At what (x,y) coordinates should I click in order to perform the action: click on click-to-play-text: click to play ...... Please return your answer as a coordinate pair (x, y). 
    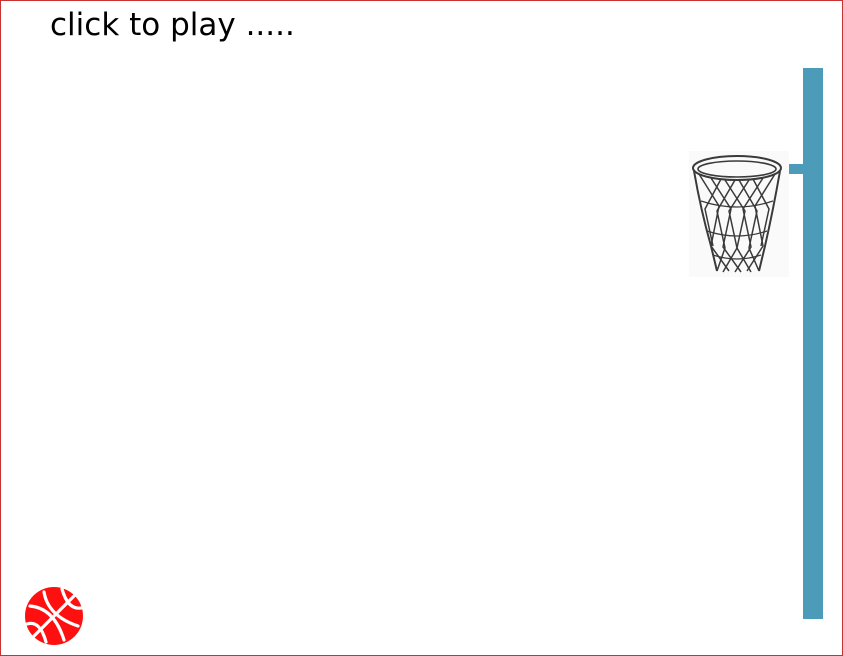
    Looking at the image, I should click on (172, 25).